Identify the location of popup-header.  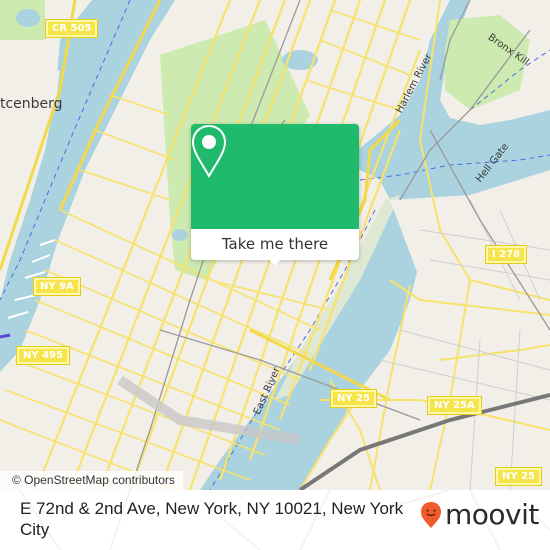
(275, 176).